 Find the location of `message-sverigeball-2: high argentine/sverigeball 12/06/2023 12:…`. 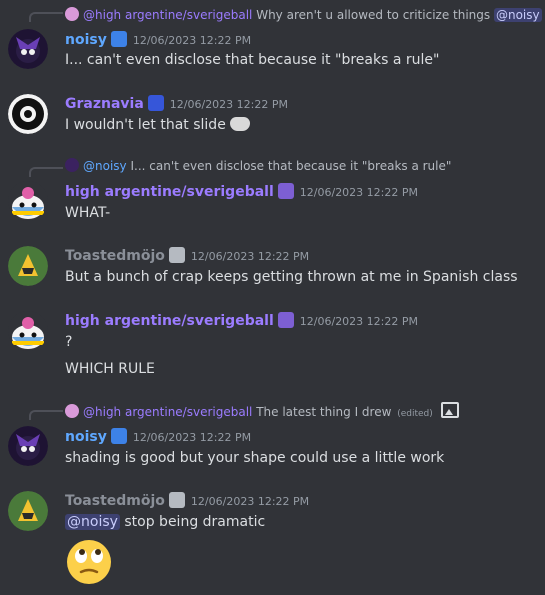

message-sverigeball-2: high argentine/sverigeball 12/06/2023 12:… is located at coordinates (272, 345).